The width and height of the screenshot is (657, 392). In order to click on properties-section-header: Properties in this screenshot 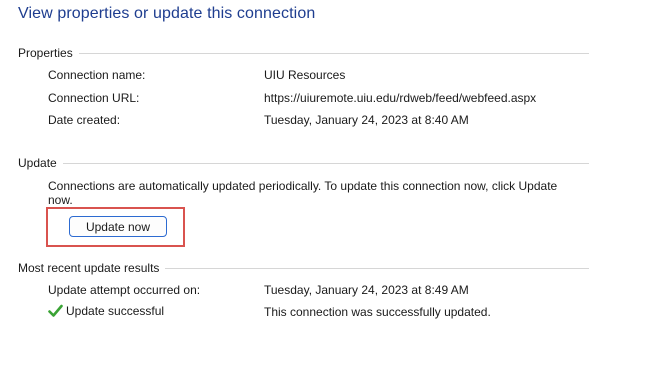, I will do `click(303, 53)`.